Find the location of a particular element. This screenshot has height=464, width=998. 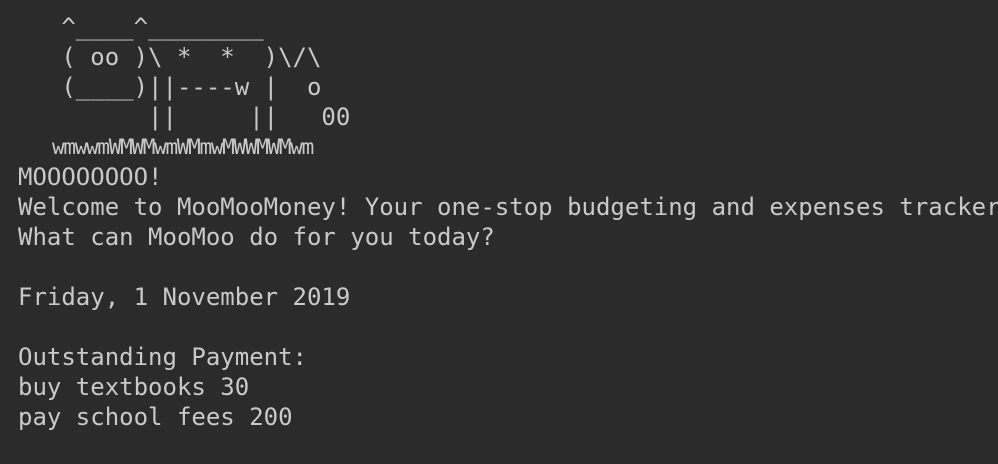

ascii-cow-line-1: ^____^________ is located at coordinates (141, 27).